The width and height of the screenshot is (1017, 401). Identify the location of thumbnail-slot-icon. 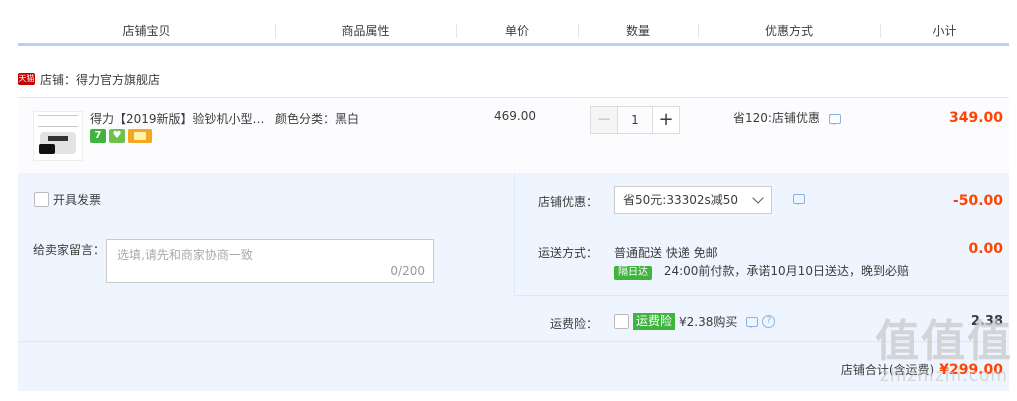
(58, 138).